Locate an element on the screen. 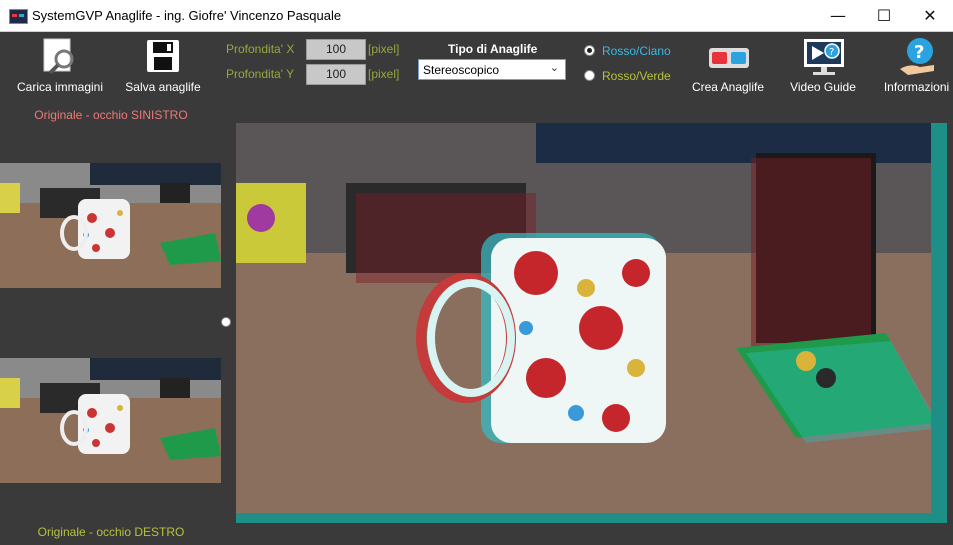  right-eye-caption: Originale - occhio DESTRO is located at coordinates (111, 532).